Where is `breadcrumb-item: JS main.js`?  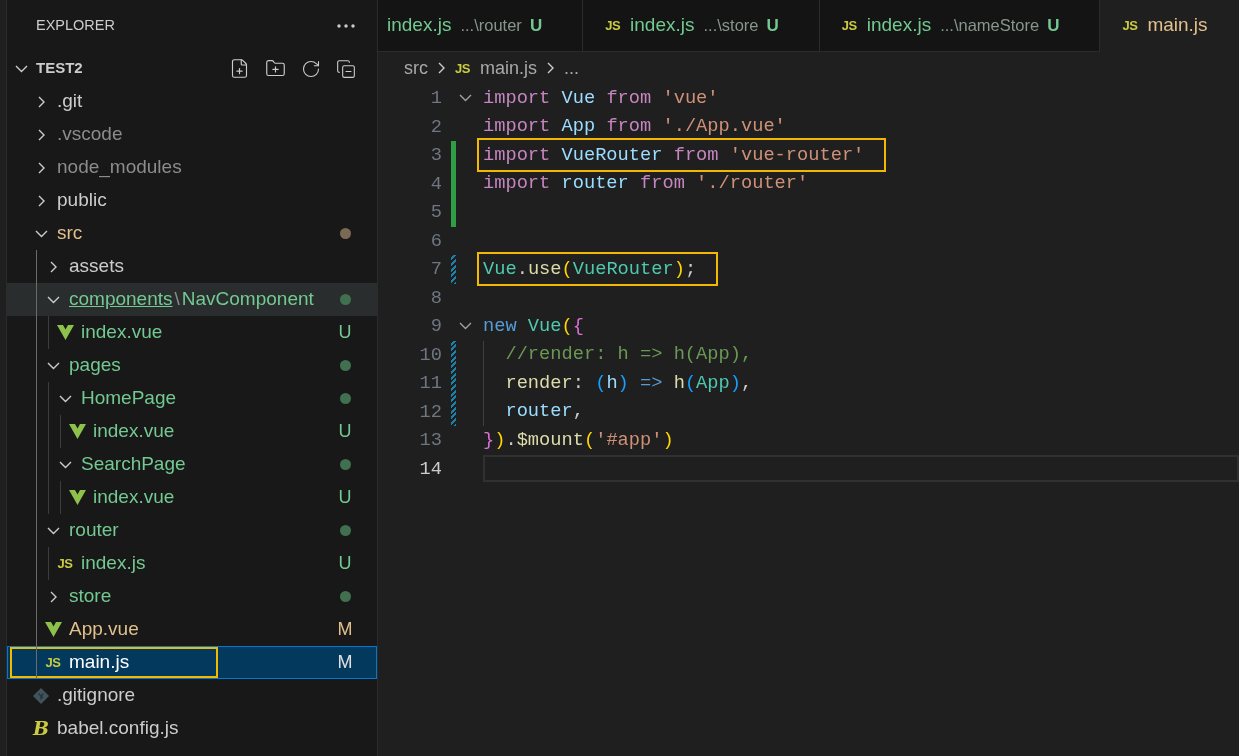
breadcrumb-item: JS main.js is located at coordinates (496, 68).